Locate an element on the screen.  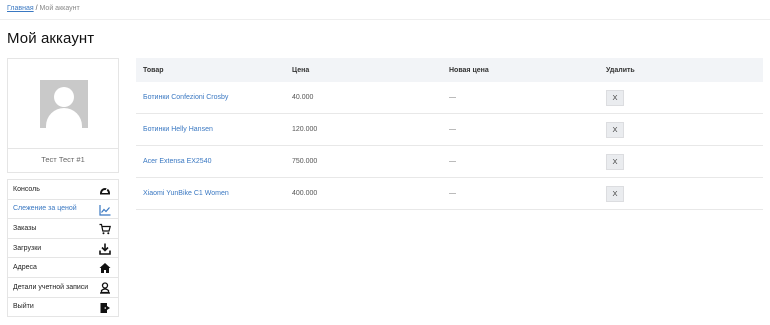
table-header: Товар Цена Новая цена Удалить is located at coordinates (449, 70).